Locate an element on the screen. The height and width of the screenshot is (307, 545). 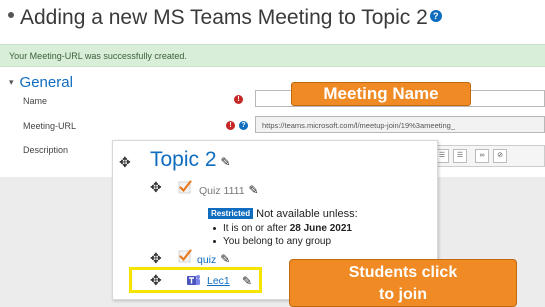
topic-title-text: Topic 2 is located at coordinates (183, 159).